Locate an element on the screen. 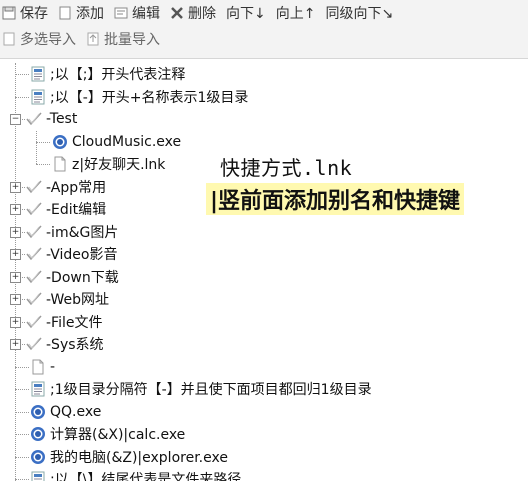 This screenshot has width=528, height=481. tree-node: -Down下载 is located at coordinates (72, 277).